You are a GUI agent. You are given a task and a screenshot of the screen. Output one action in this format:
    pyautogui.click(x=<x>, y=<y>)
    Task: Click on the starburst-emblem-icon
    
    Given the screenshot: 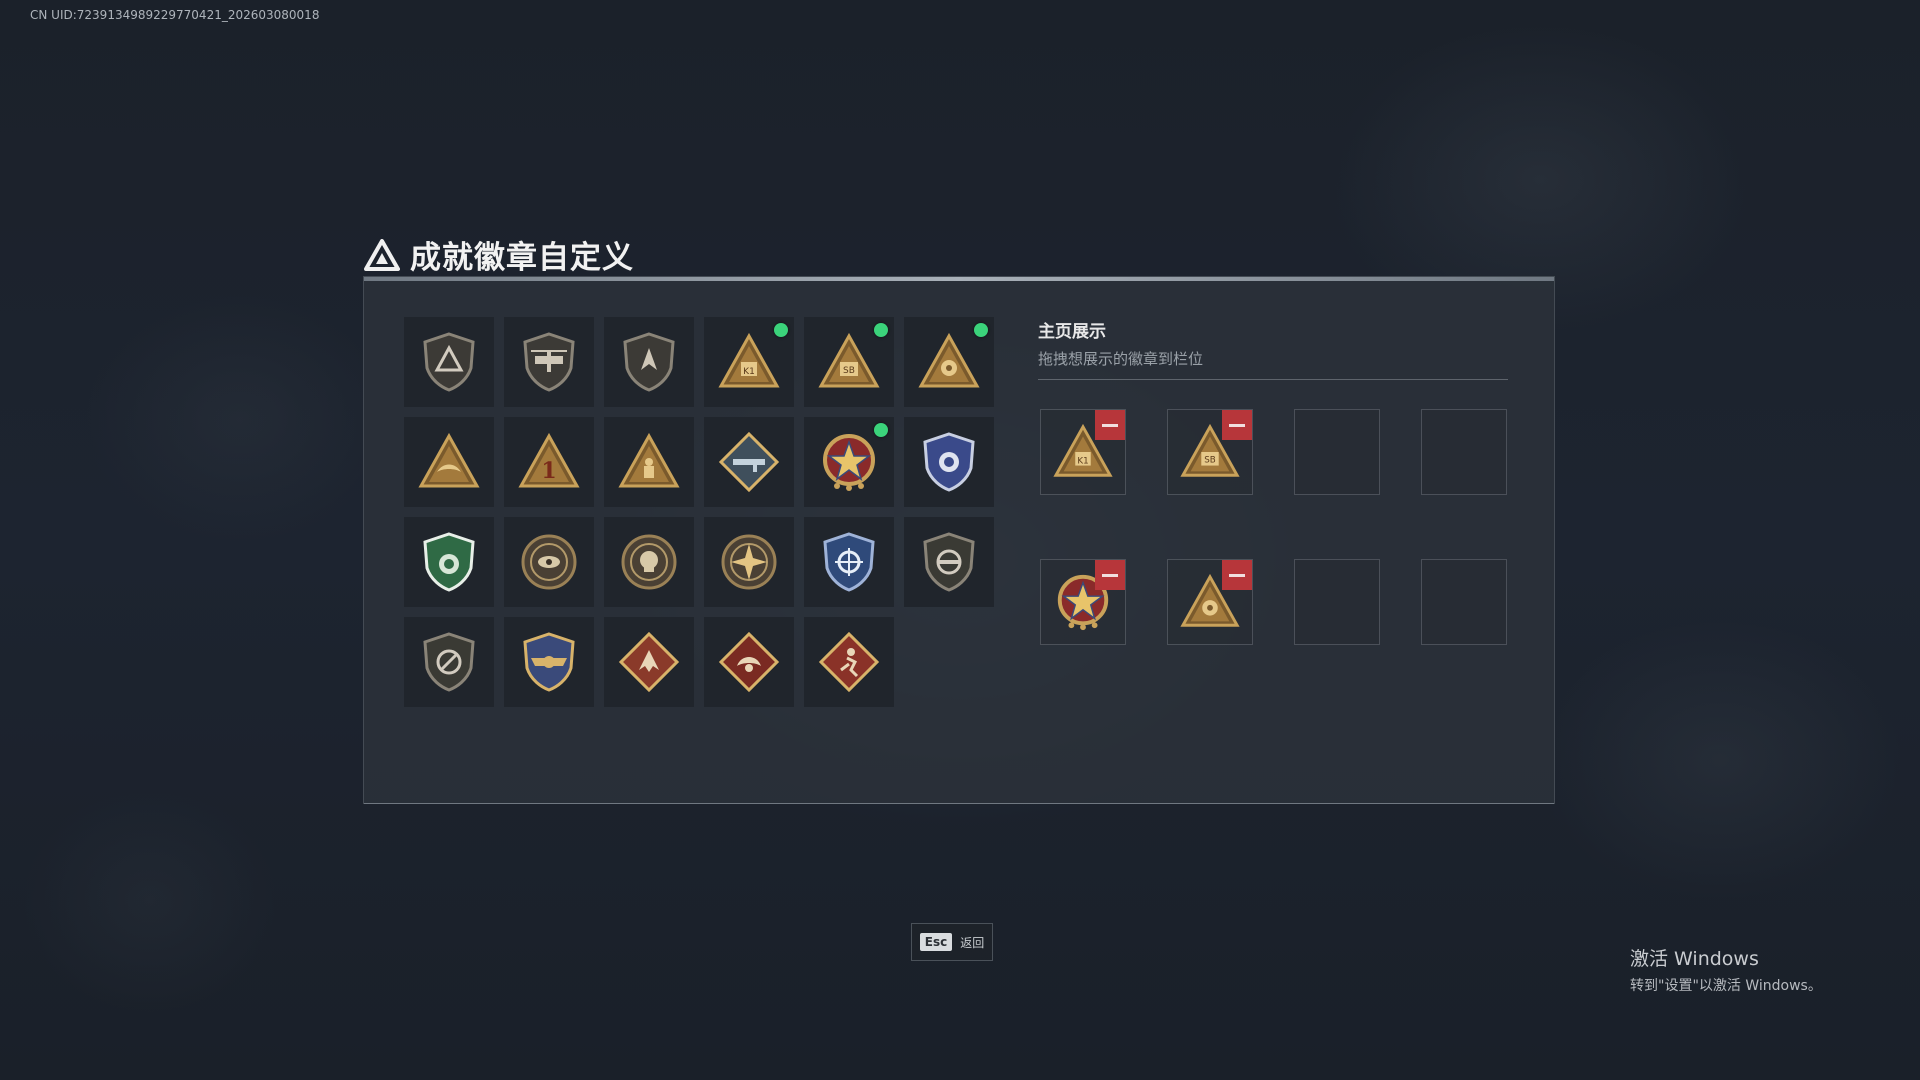 What is the action you would take?
    pyautogui.click(x=749, y=562)
    